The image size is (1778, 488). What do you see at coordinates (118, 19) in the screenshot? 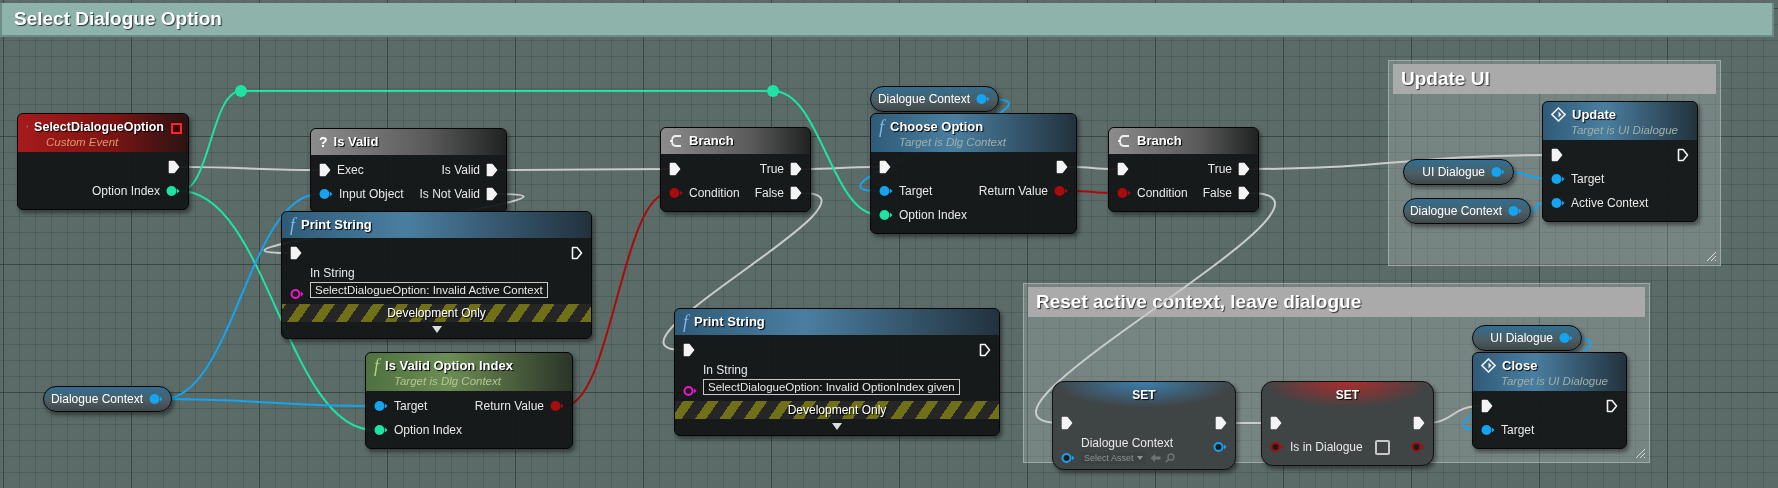
I see `graph-title: Select Dialogue Option` at bounding box center [118, 19].